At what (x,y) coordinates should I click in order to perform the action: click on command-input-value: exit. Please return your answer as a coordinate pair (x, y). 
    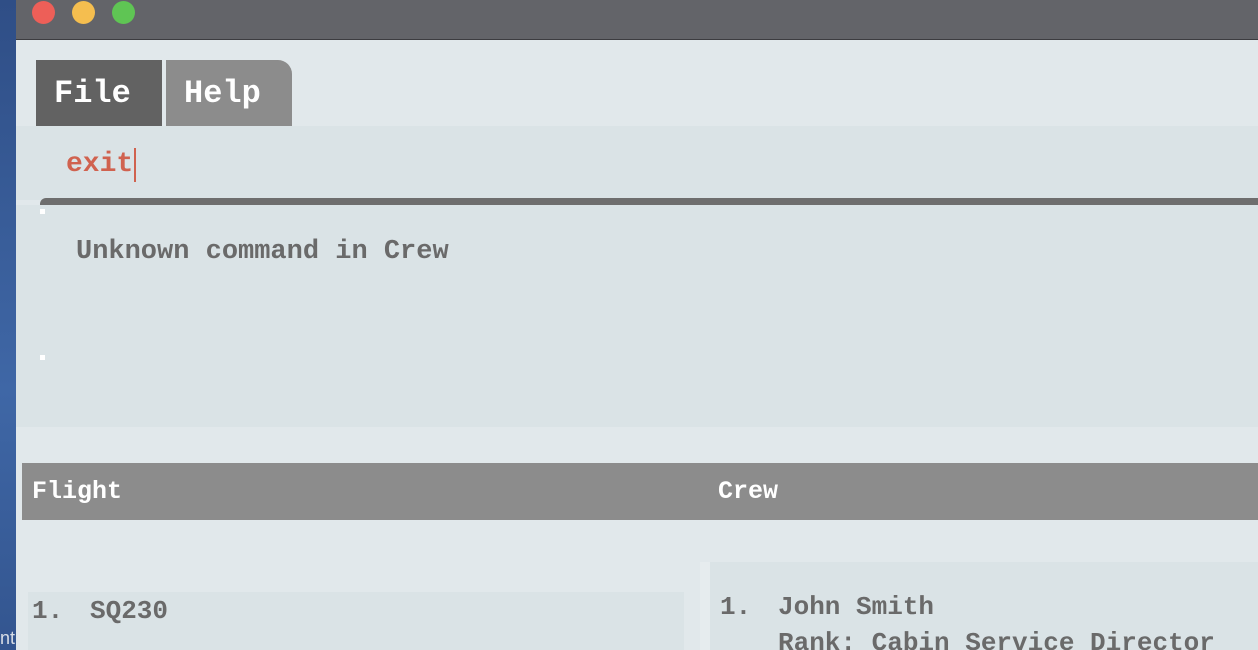
    Looking at the image, I should click on (100, 164).